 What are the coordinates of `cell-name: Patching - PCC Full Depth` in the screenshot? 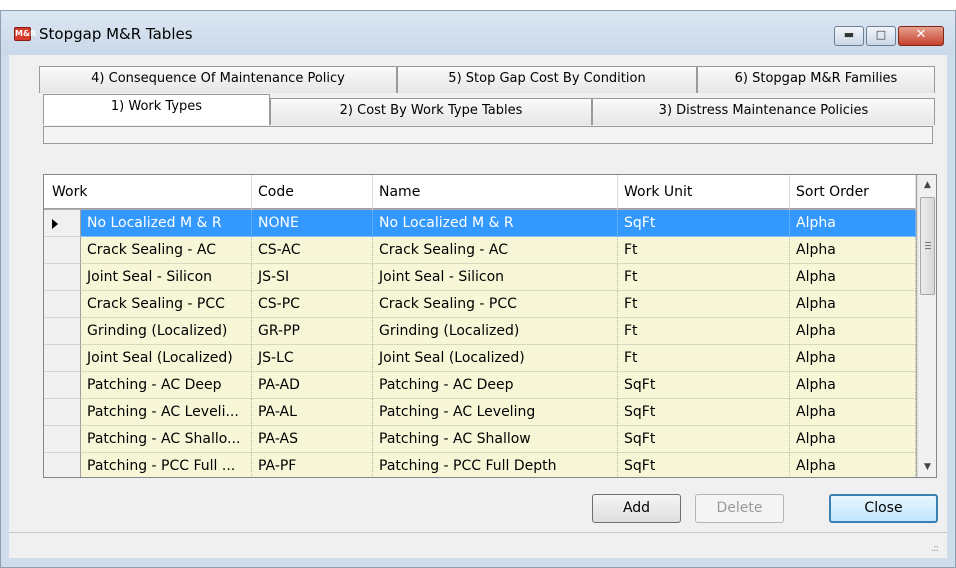 It's located at (495, 465).